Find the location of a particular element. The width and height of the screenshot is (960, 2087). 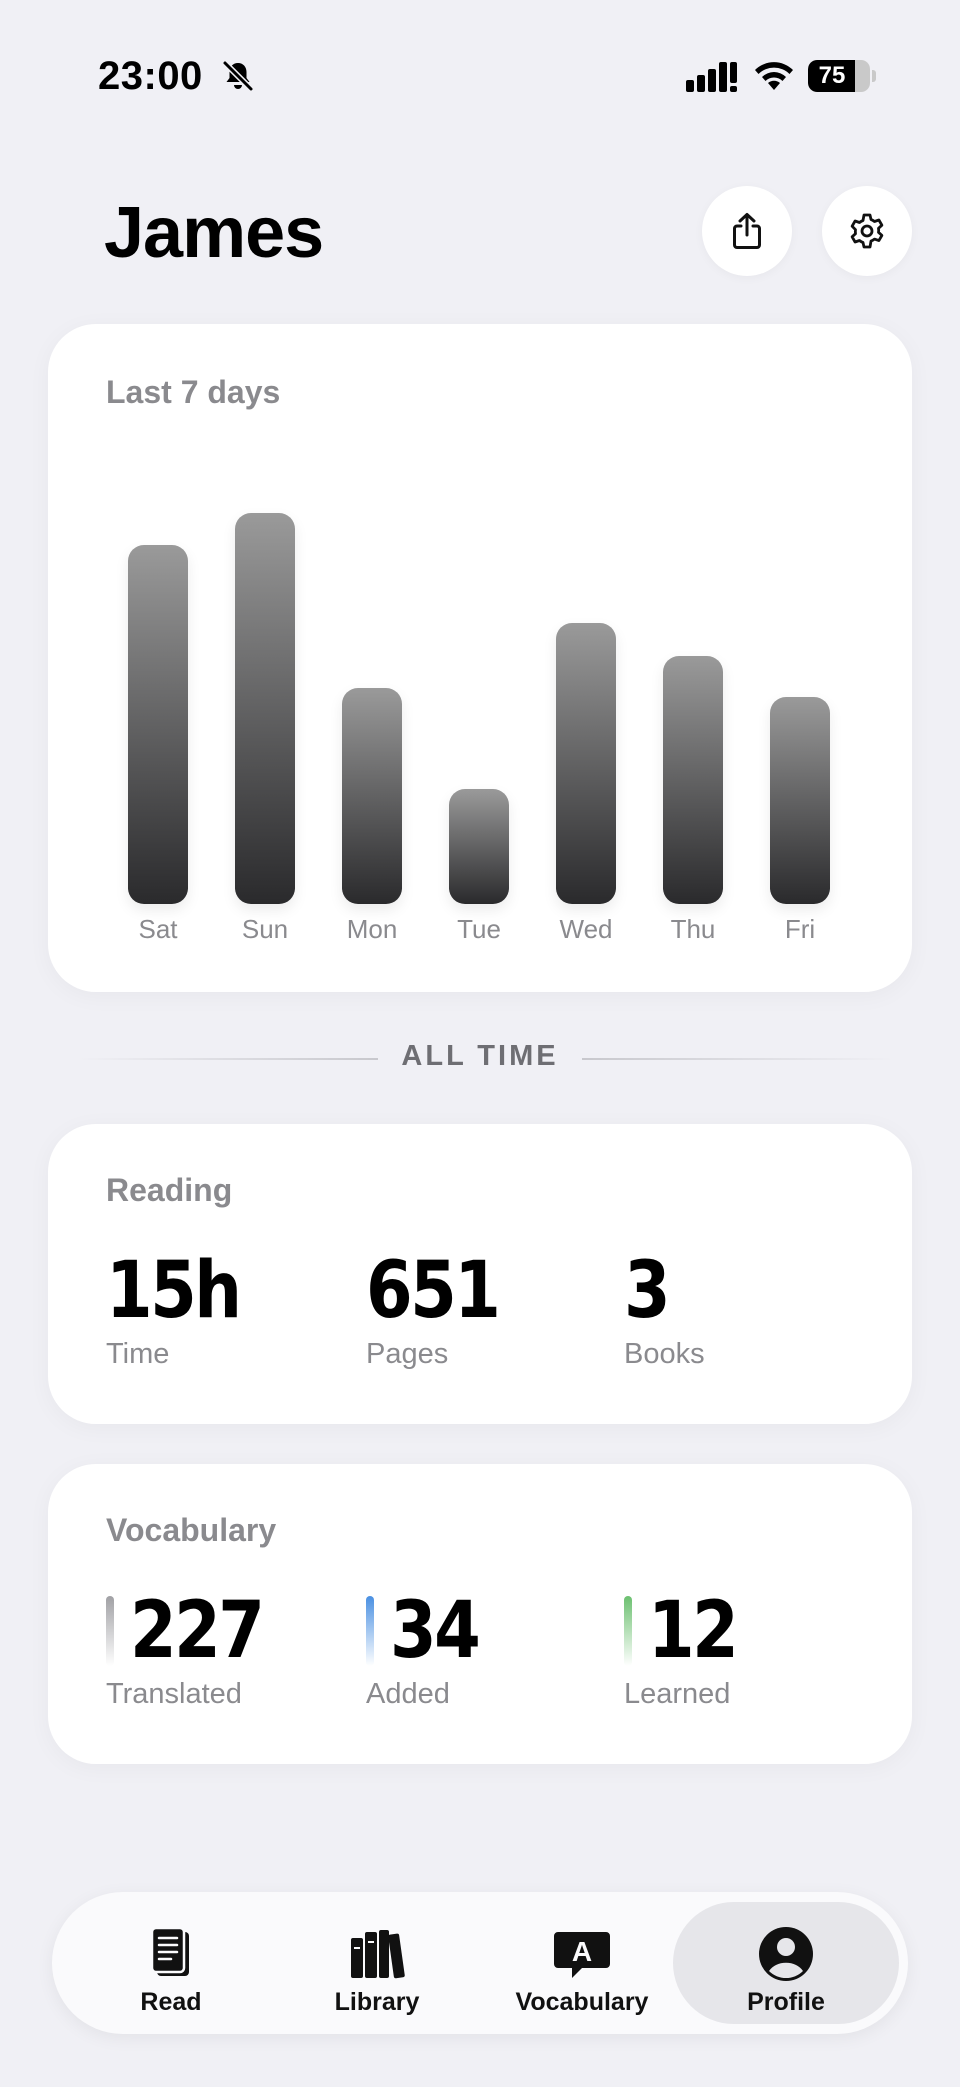

bar-wed is located at coordinates (586, 763).